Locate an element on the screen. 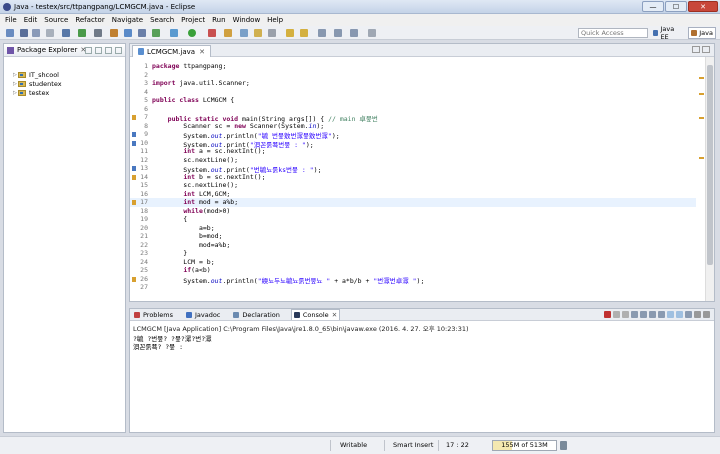 Image resolution: width=720 pixels, height=454 pixels. pin-console-icon is located at coordinates (670, 314).